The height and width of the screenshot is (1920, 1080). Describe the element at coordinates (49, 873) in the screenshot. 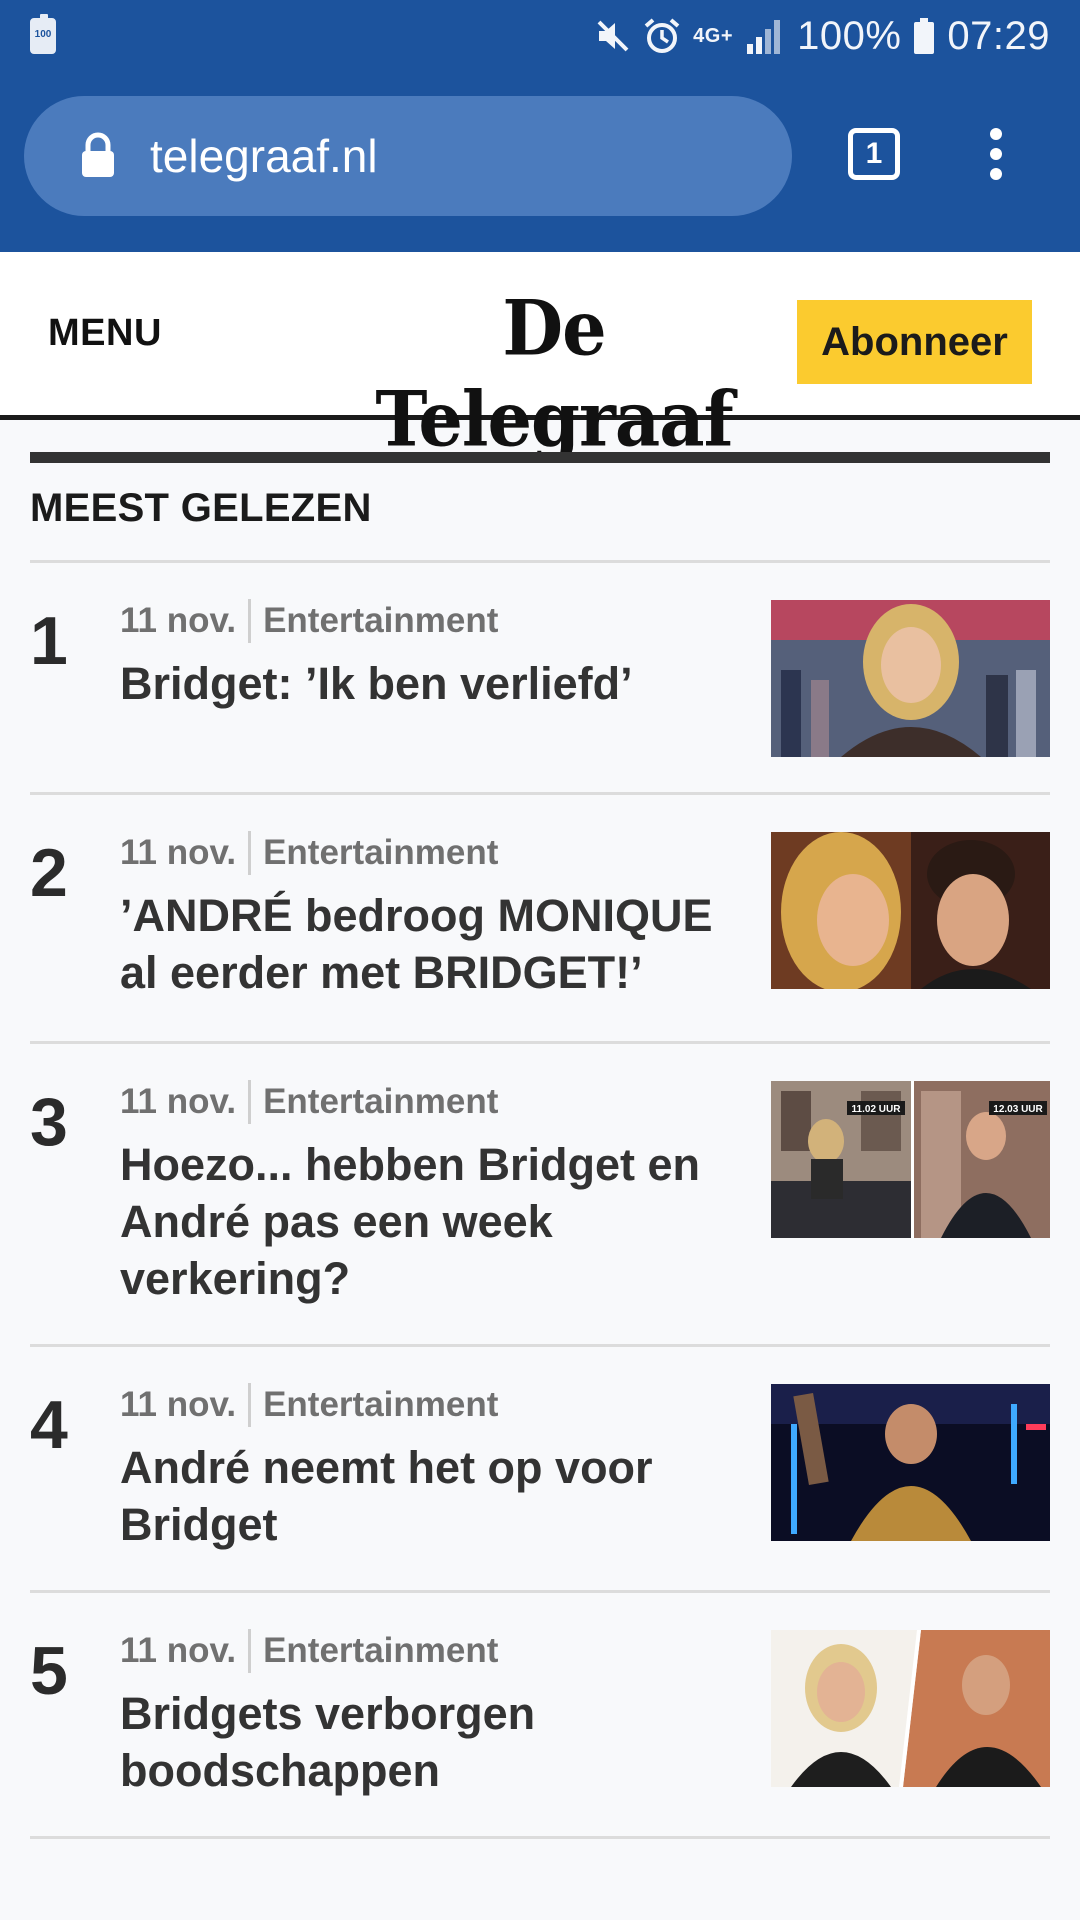

I see `article-rank: 2` at that location.